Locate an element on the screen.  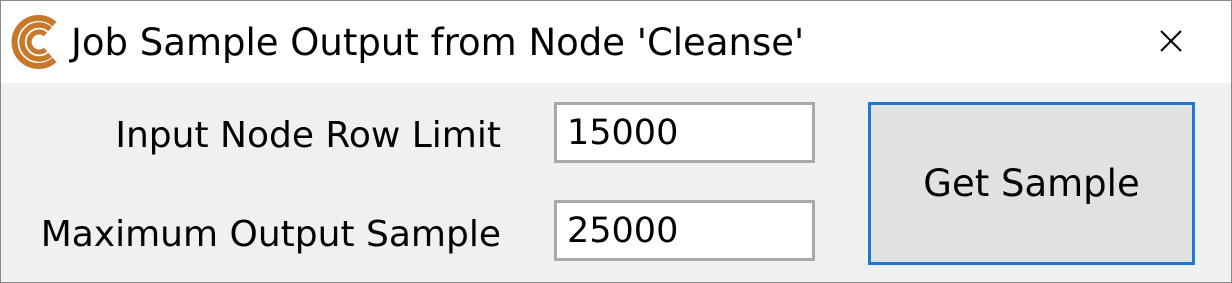
close-button is located at coordinates (1171, 43).